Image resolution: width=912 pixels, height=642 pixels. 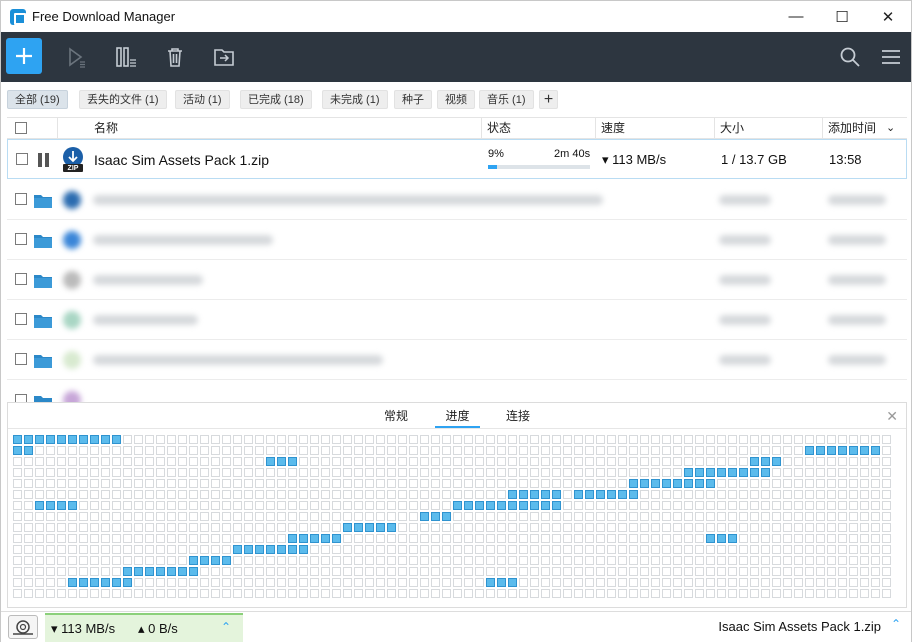 I want to click on move-to-folder-button, so click(x=224, y=57).